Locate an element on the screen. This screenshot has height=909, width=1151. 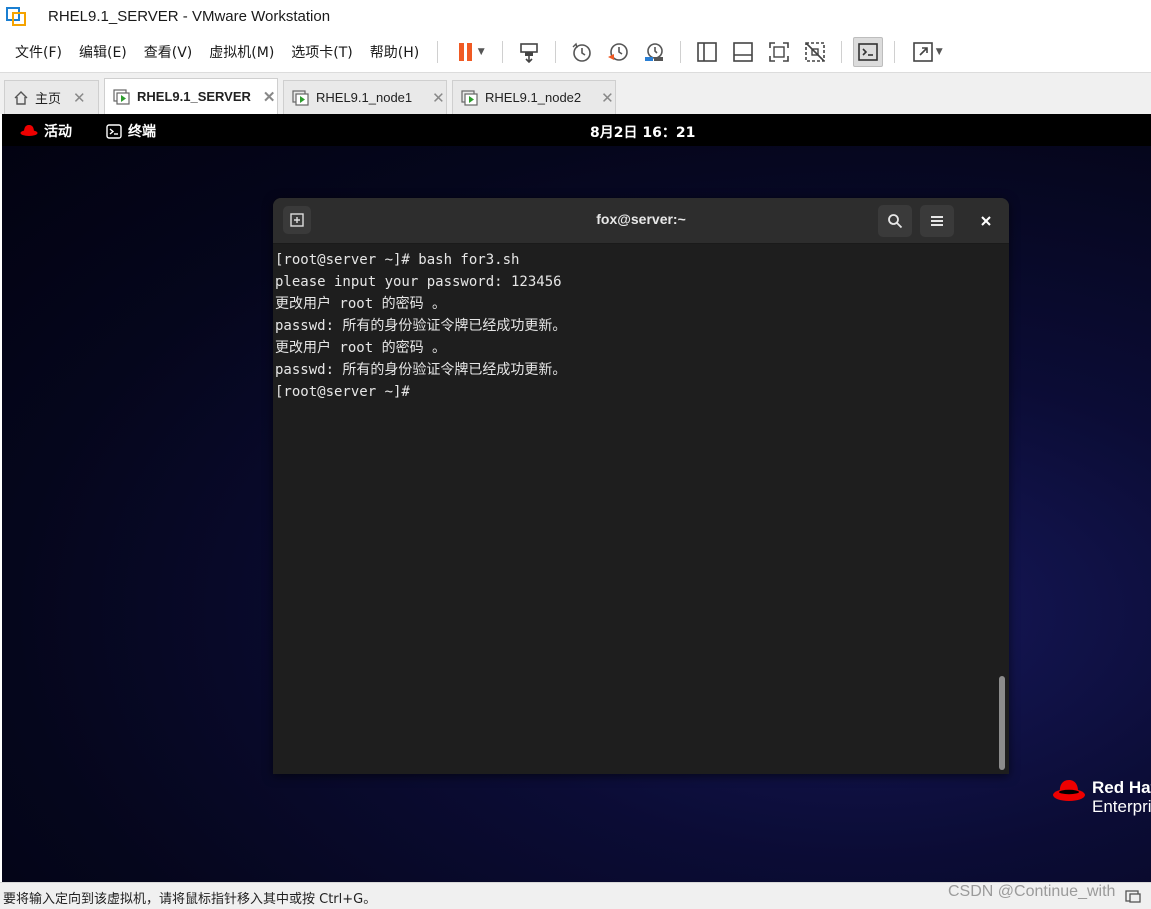
terminal-line: [root@server ~]# bash for3.sh is located at coordinates (397, 260).